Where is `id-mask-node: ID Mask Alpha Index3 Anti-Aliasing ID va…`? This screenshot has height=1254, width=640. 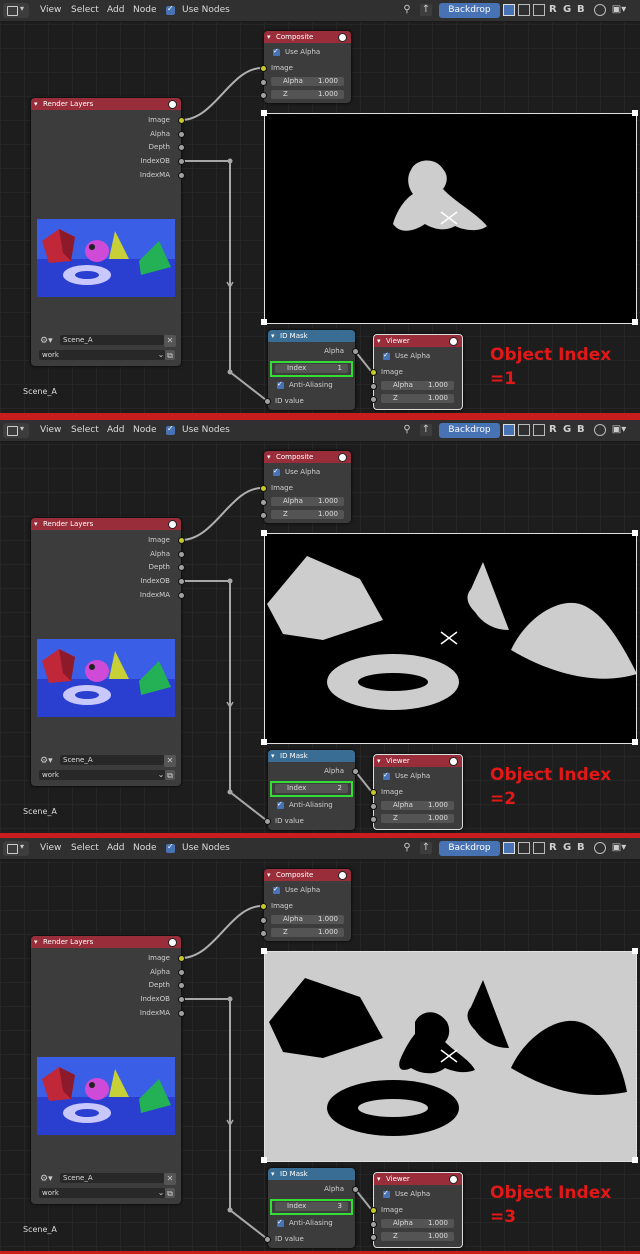 id-mask-node: ID Mask Alpha Index3 Anti-Aliasing ID va… is located at coordinates (311, 1208).